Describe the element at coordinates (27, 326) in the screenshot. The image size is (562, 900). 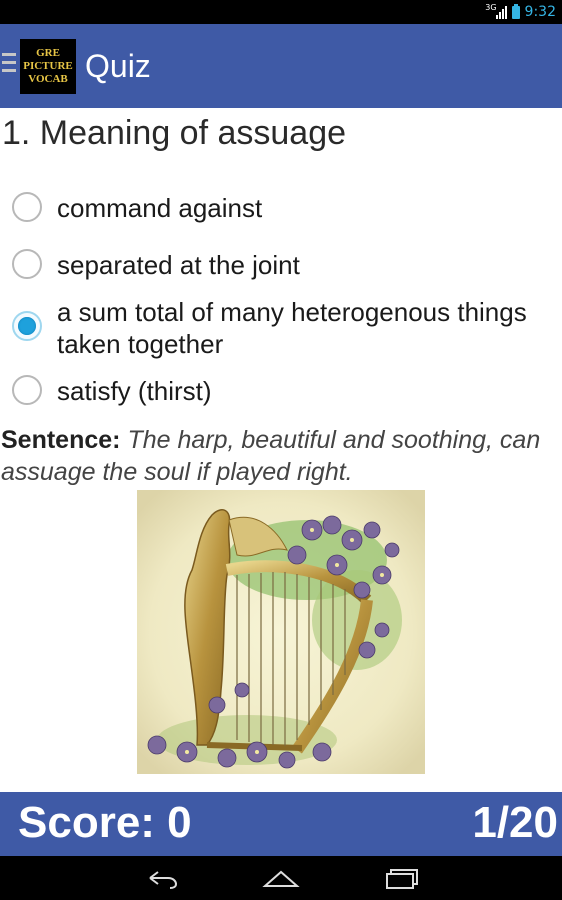
I see `radio-button-selected` at that location.